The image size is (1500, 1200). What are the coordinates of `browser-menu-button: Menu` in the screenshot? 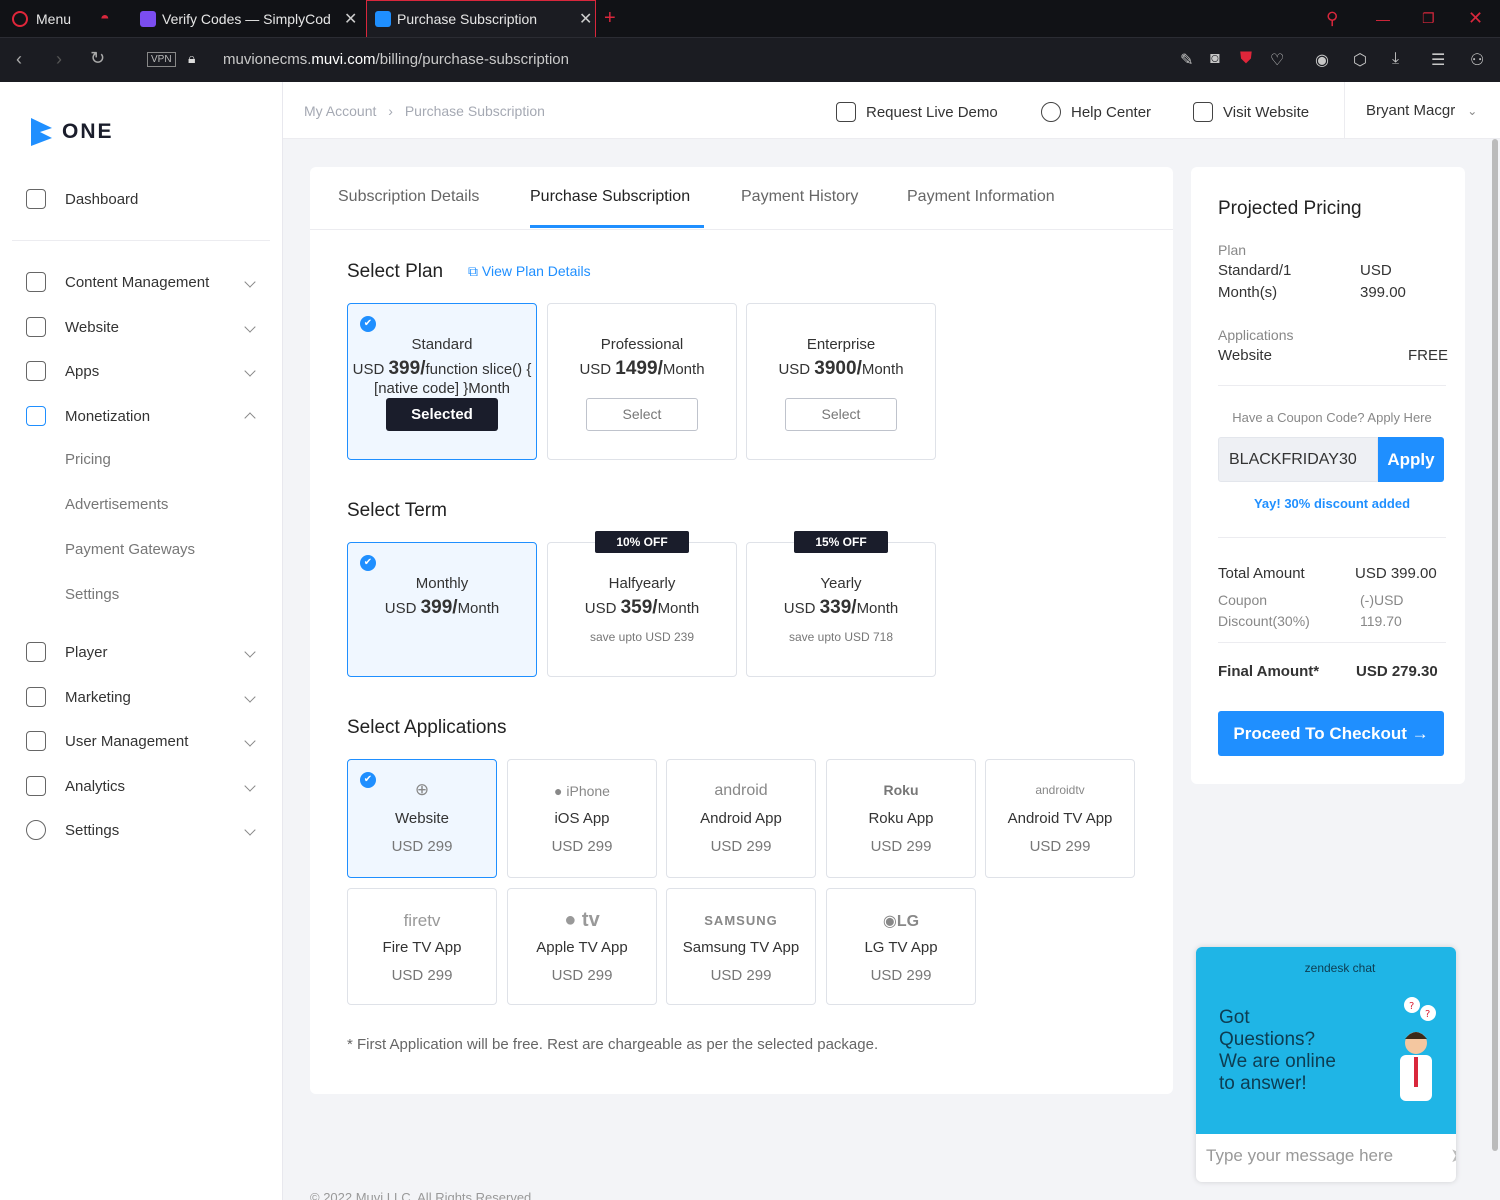 It's located at (41, 18).